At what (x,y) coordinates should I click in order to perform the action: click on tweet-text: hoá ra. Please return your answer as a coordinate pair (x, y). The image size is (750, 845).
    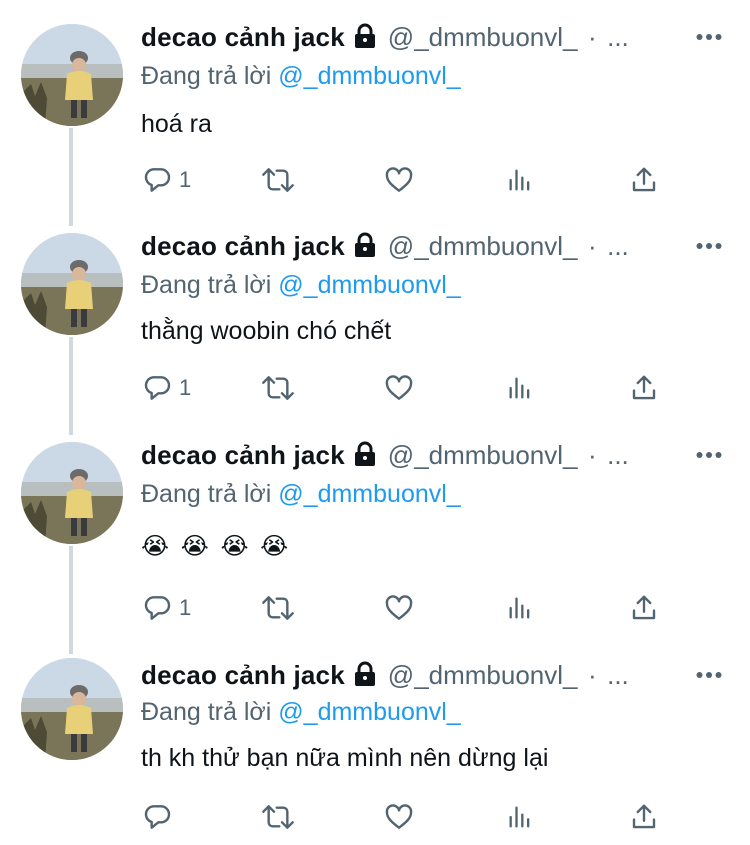
    Looking at the image, I should click on (176, 124).